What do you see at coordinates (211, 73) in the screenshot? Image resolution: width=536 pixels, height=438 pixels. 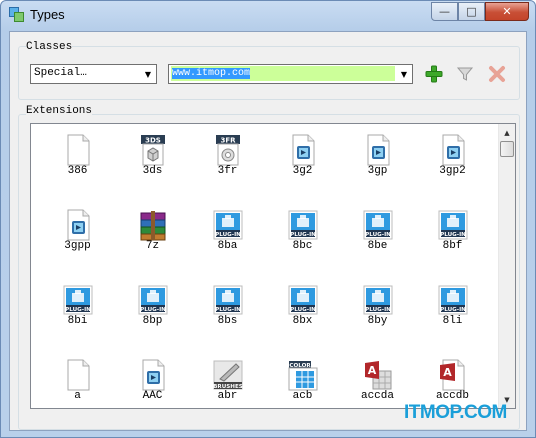 I see `extension-input-value: www.itmop.com` at bounding box center [211, 73].